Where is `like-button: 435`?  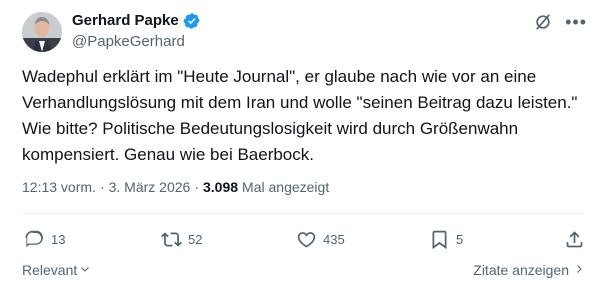 like-button: 435 is located at coordinates (320, 239).